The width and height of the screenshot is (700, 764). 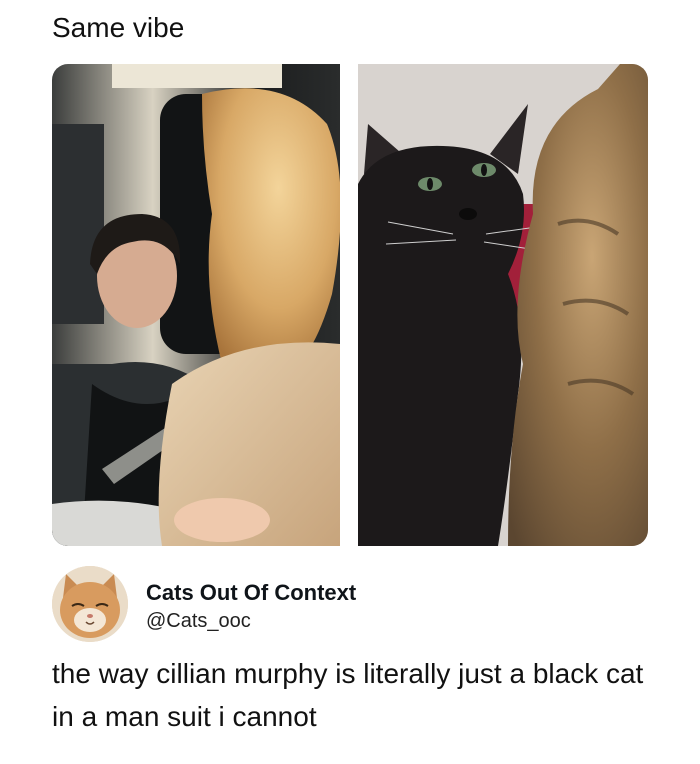 I want to click on author-handle: @Cats_ooc, so click(x=198, y=621).